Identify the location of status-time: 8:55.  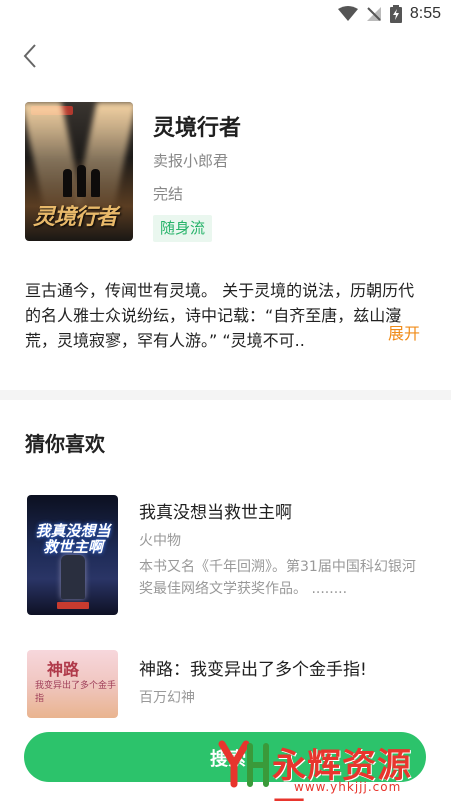
(425, 13).